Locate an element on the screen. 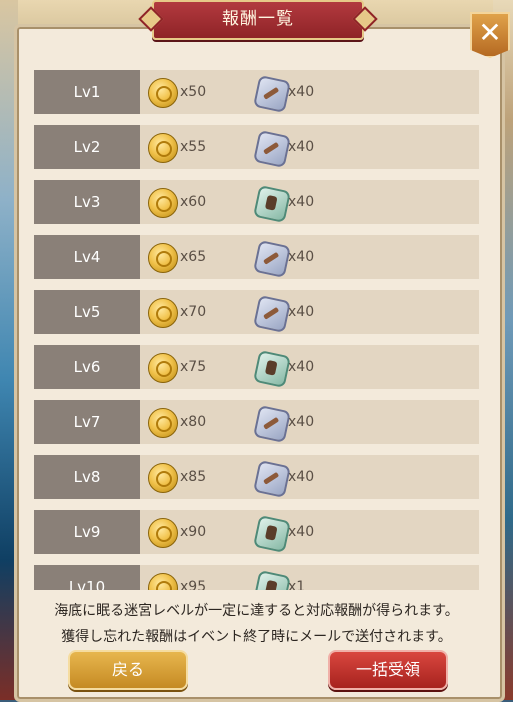  reward-row: Lv2 x55 x40 is located at coordinates (256, 147).